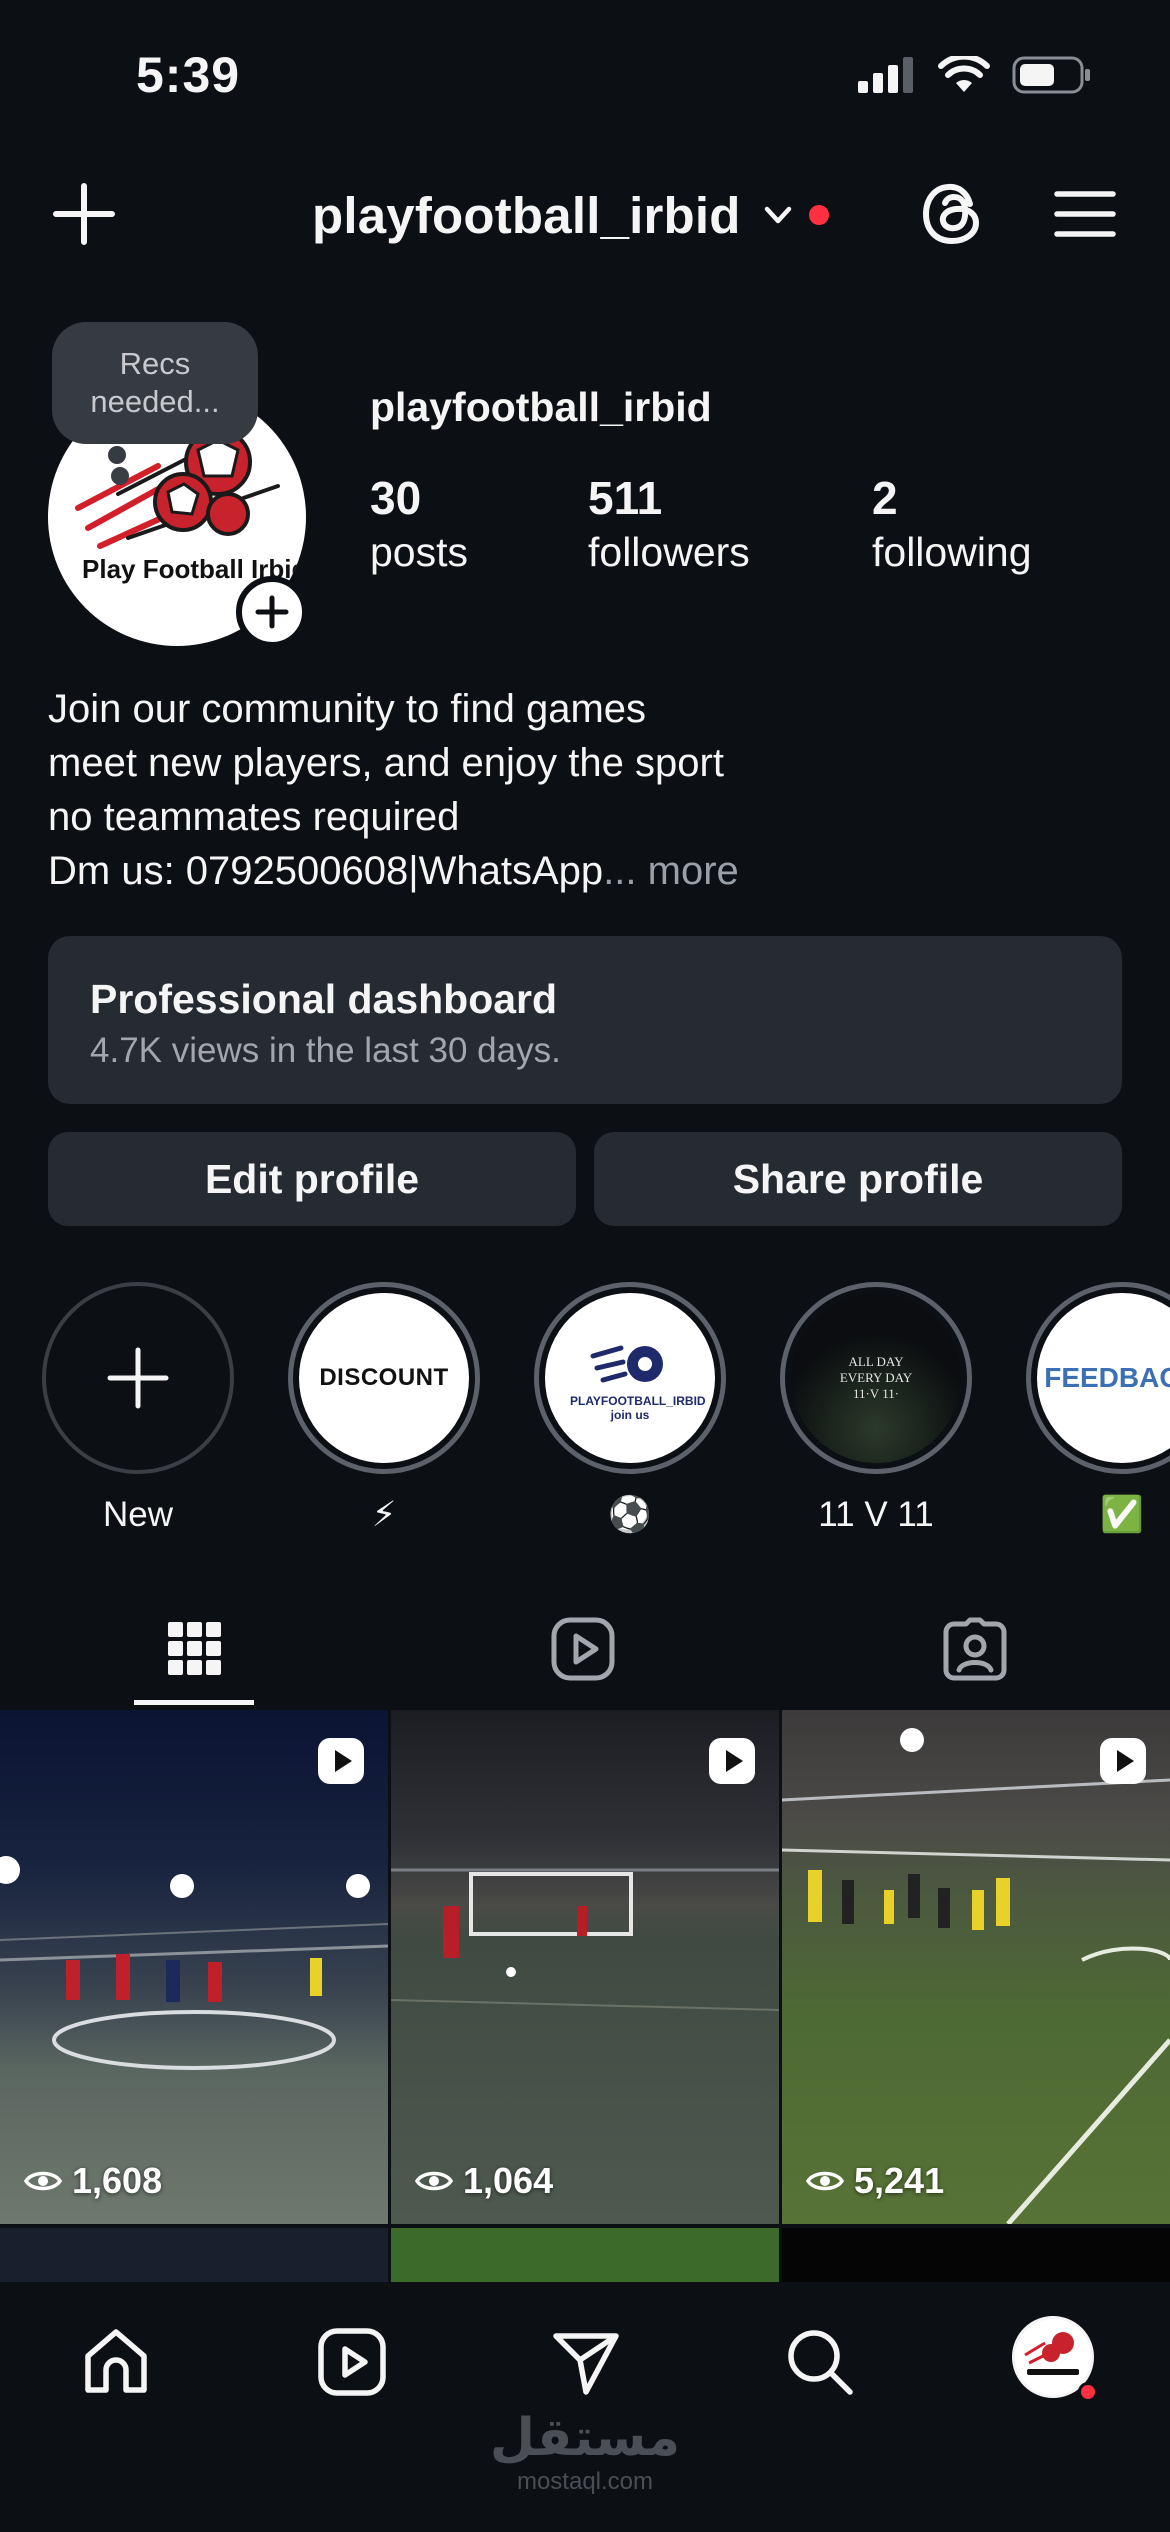  Describe the element at coordinates (1051, 2353) in the screenshot. I see `play-football-logo` at that location.